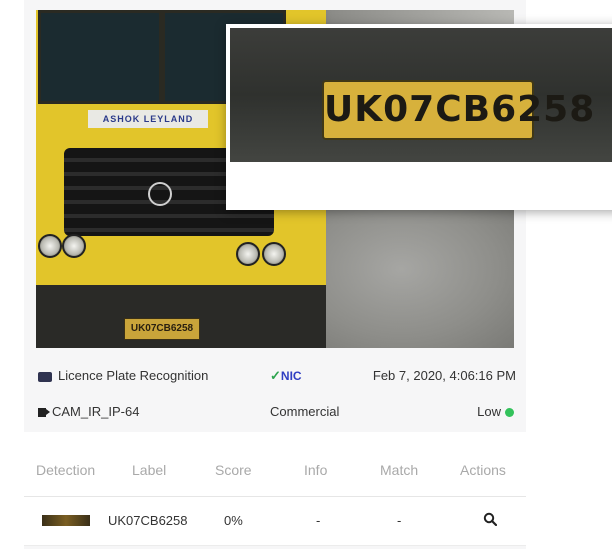  What do you see at coordinates (74, 246) in the screenshot?
I see `headlamp-left-inner` at bounding box center [74, 246].